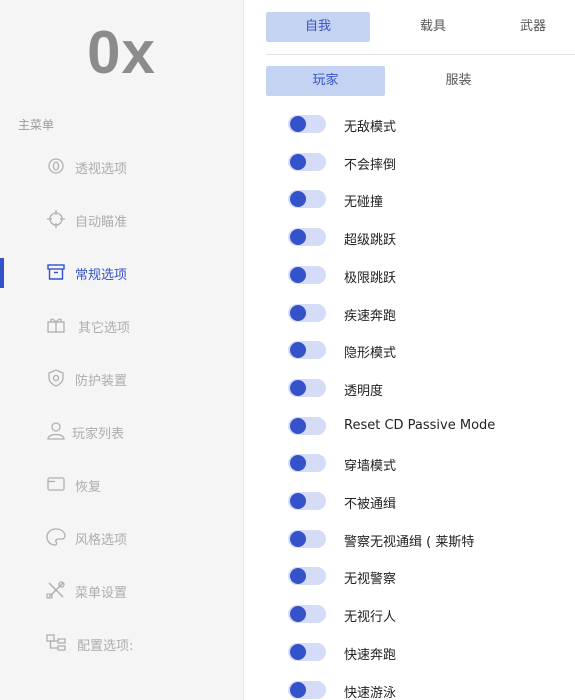  Describe the element at coordinates (370, 504) in the screenshot. I see `option-label: 不被通缉` at that location.